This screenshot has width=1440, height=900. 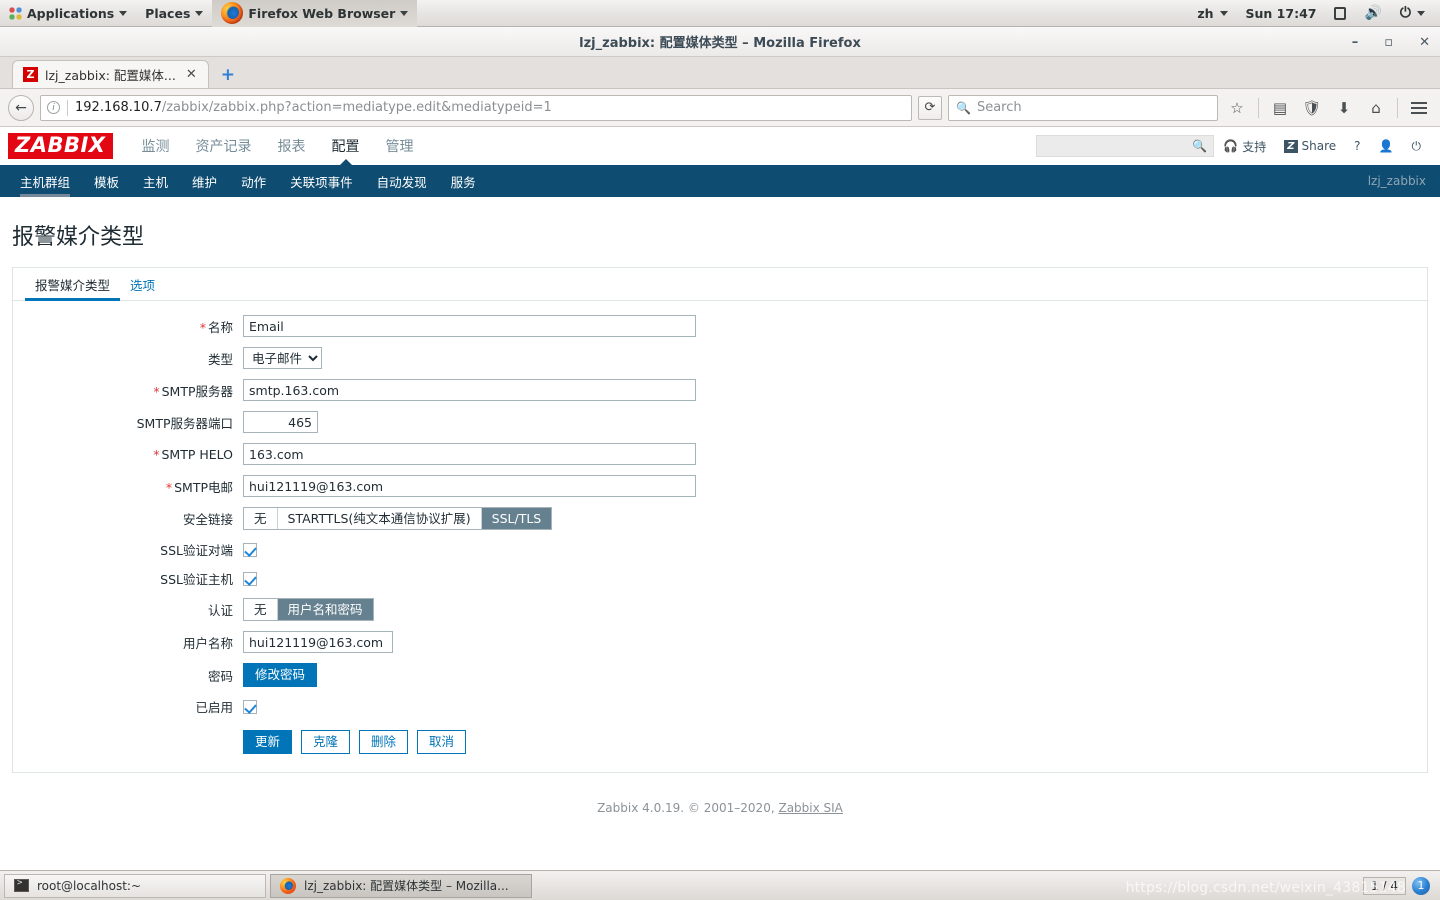 I want to click on label-smtp-helo-text: SMTP HELO, so click(x=197, y=454).